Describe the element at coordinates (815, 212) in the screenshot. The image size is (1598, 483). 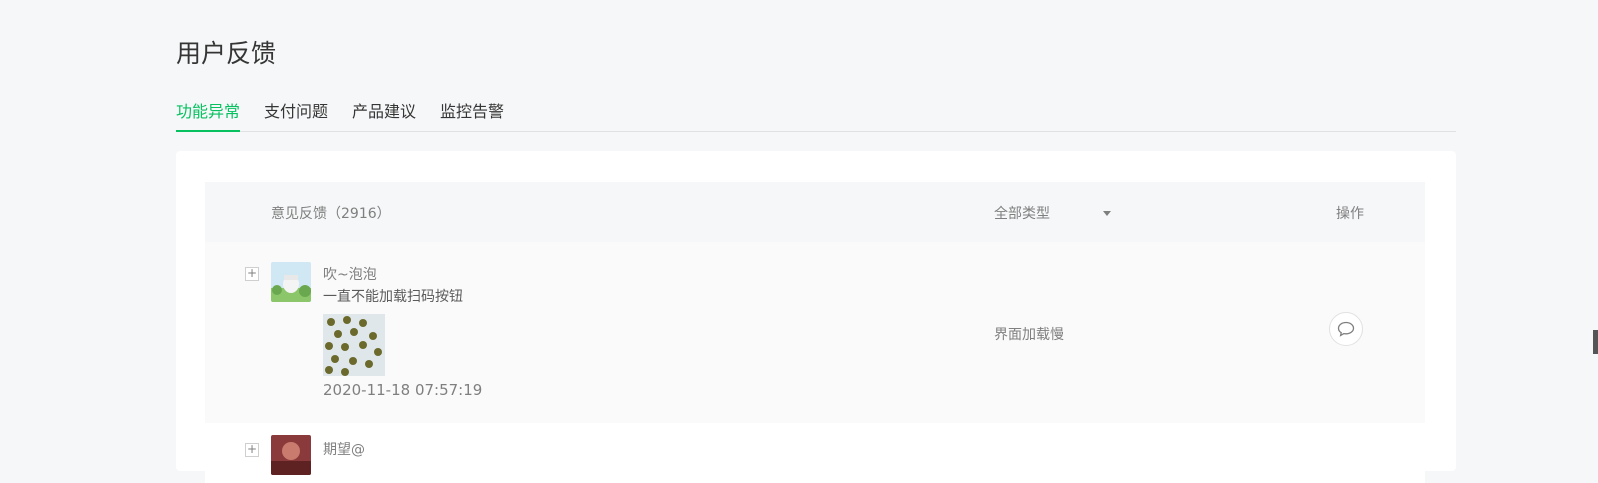
I see `table-header: 意见反馈（2916） 全部类型 操作` at that location.